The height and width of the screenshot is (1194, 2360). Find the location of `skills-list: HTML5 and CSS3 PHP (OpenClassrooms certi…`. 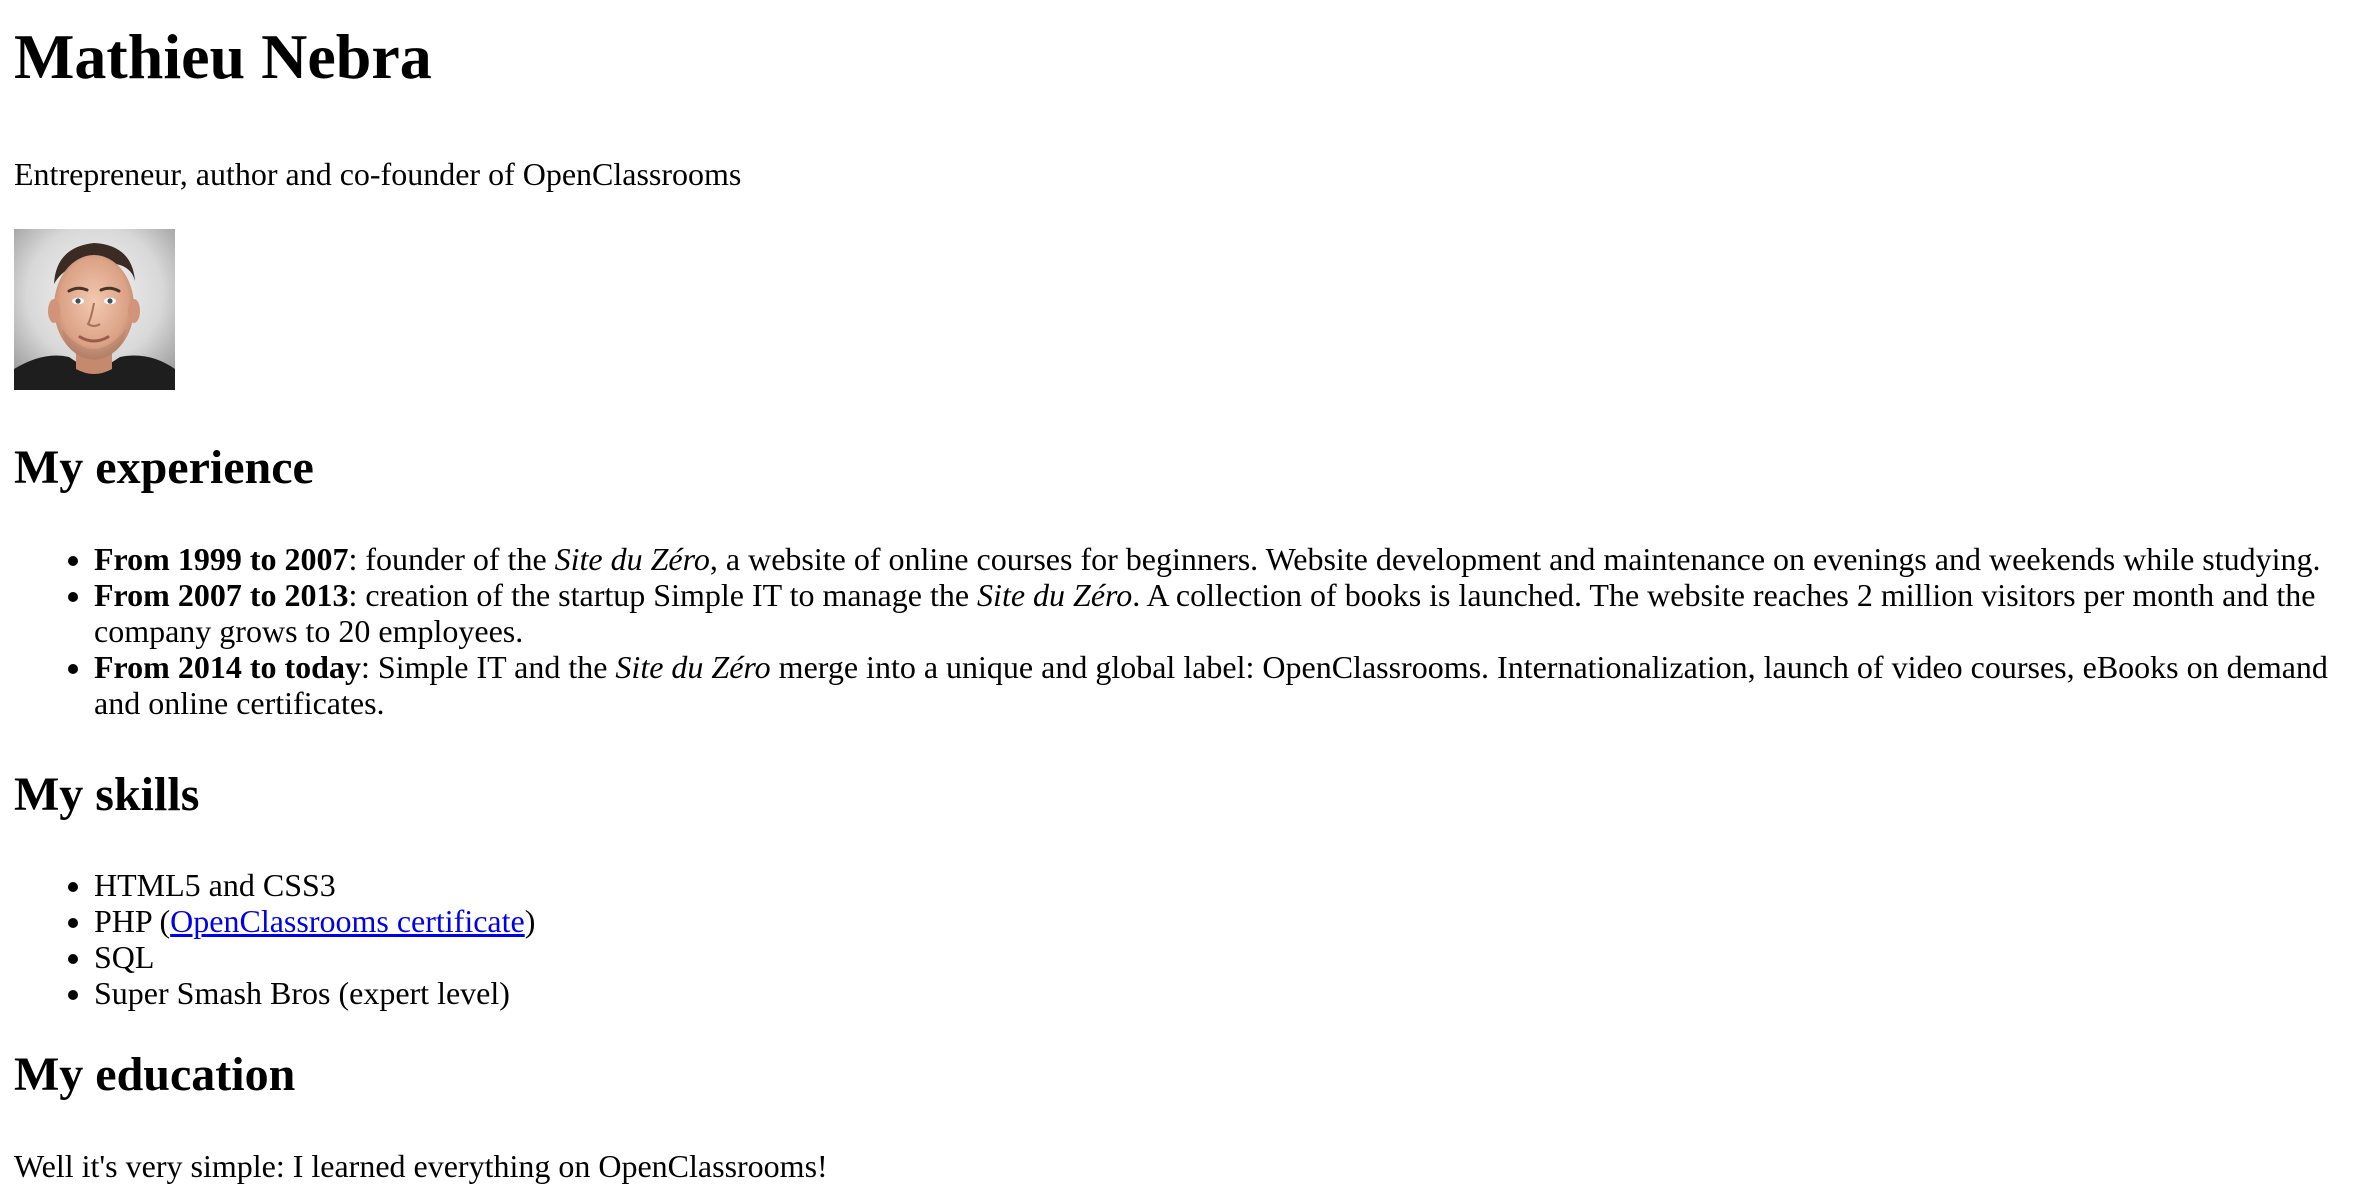

skills-list: HTML5 and CSS3 PHP (OpenClassrooms certi… is located at coordinates (1180, 939).